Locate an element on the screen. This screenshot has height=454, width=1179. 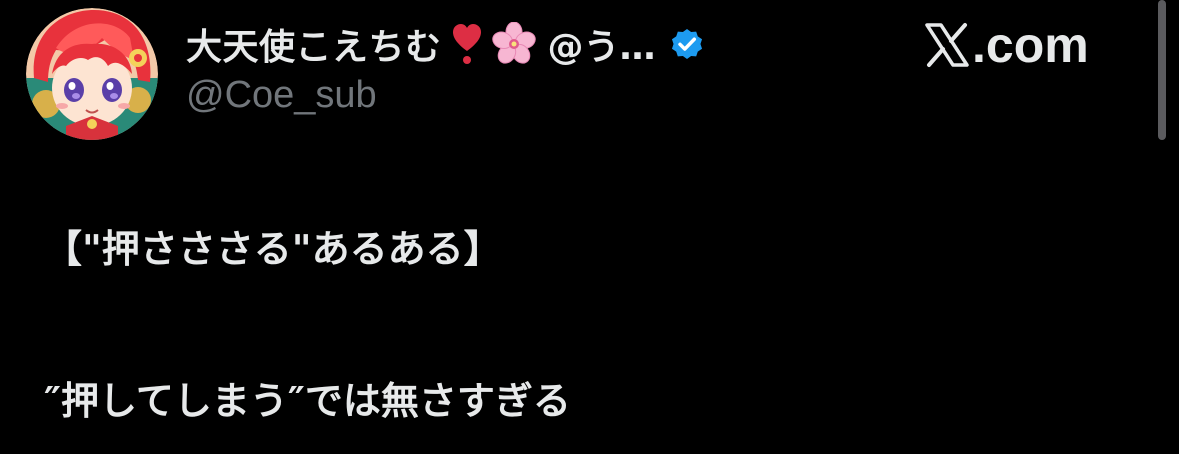
avatar-image is located at coordinates (92, 74).